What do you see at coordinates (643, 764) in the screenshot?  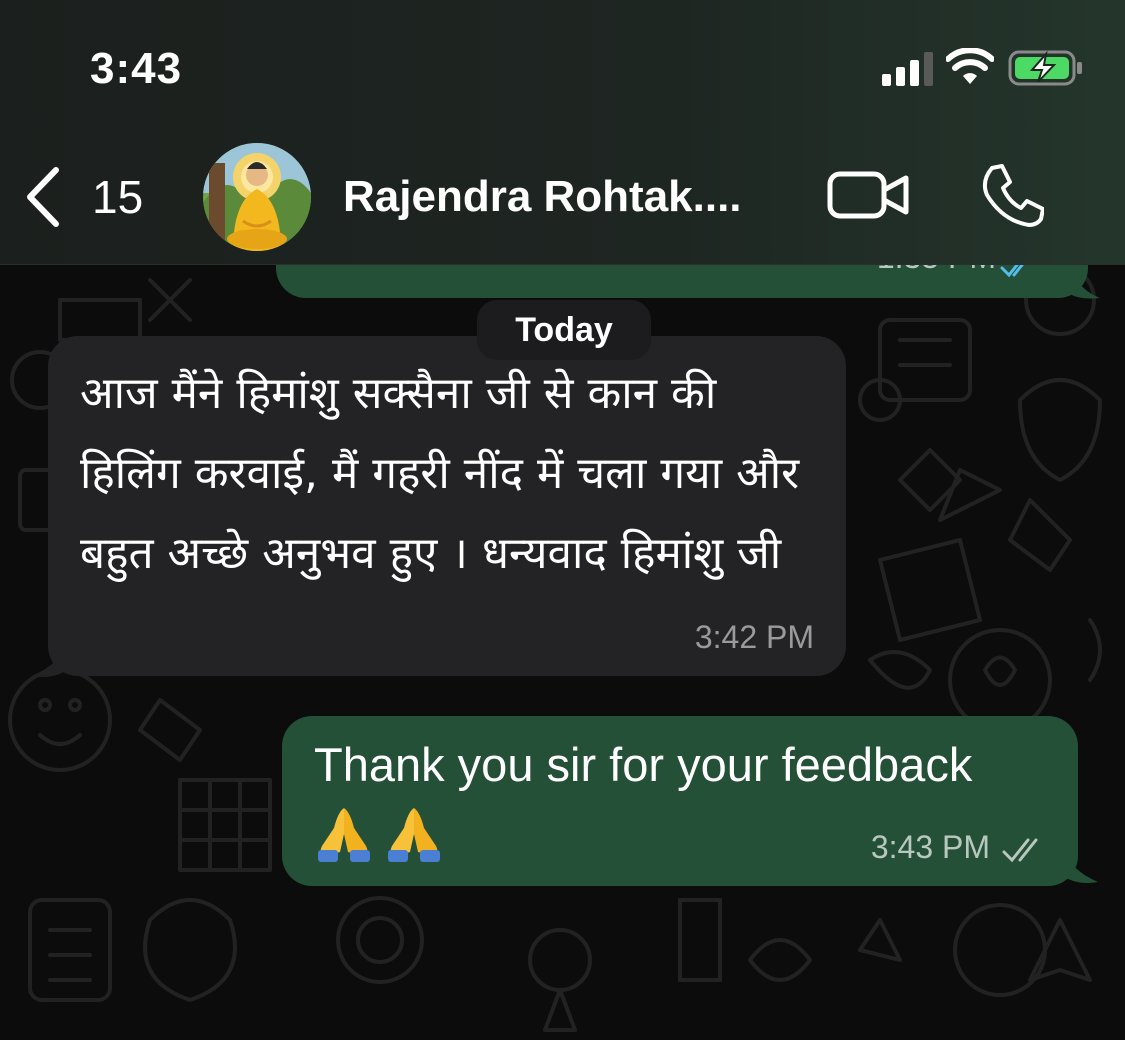 I see `message-text: Thank you sir for your feedback` at bounding box center [643, 764].